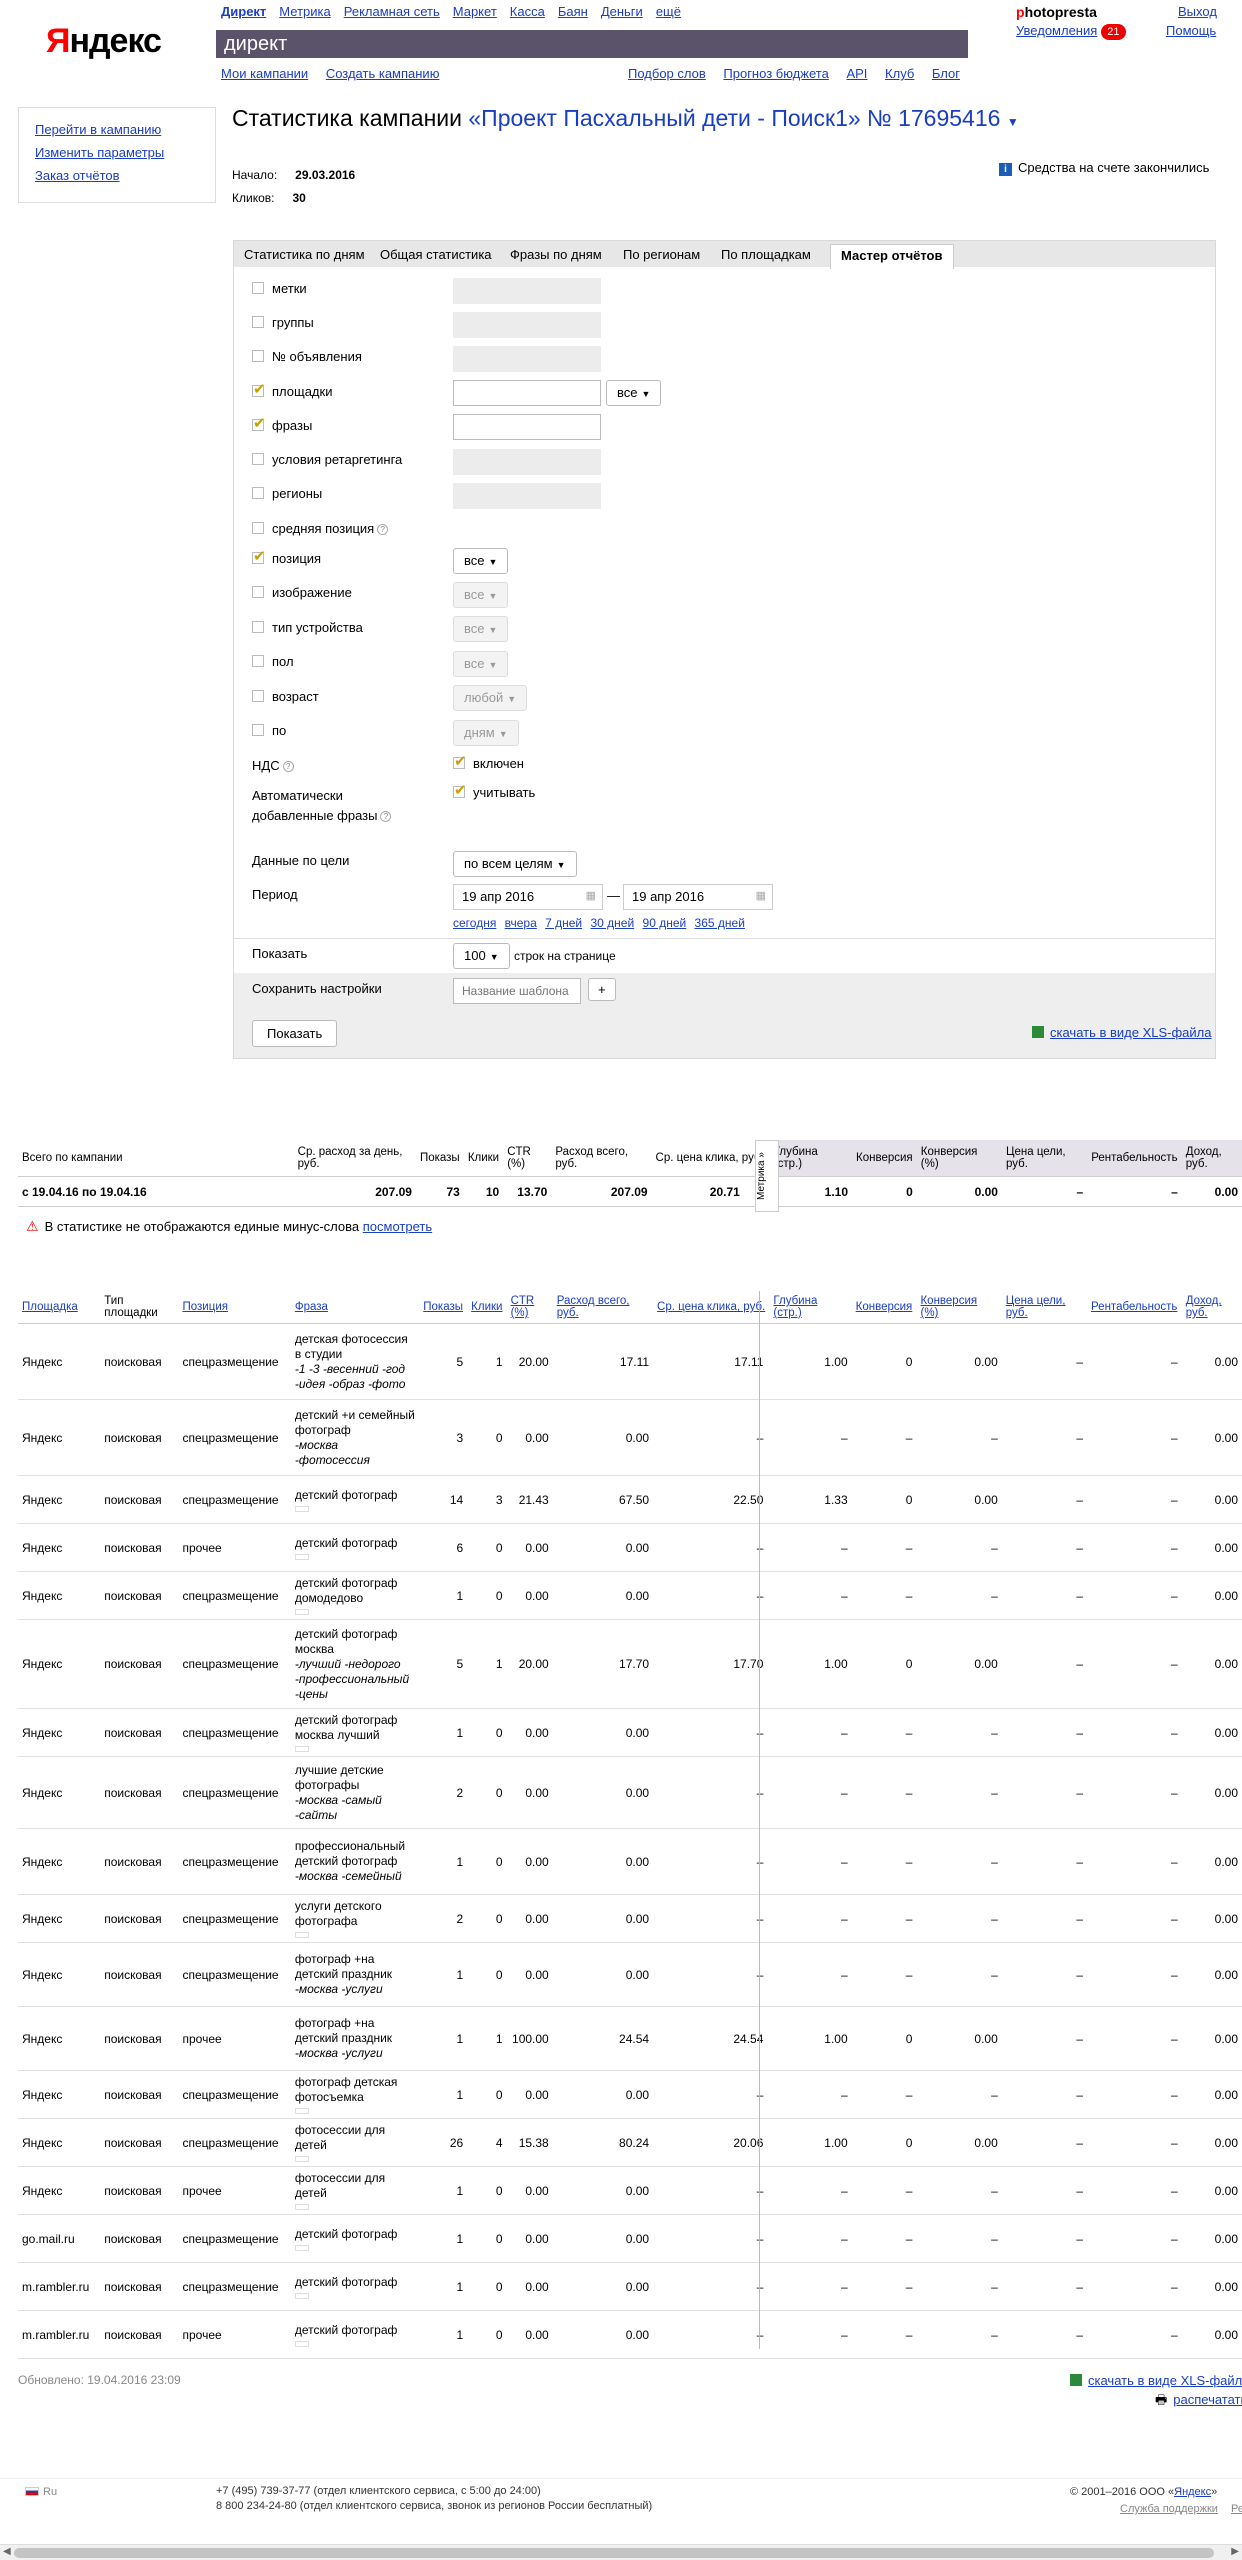 The image size is (1242, 2560). What do you see at coordinates (1056, 30) in the screenshot?
I see `notifications-link: Уведомления` at bounding box center [1056, 30].